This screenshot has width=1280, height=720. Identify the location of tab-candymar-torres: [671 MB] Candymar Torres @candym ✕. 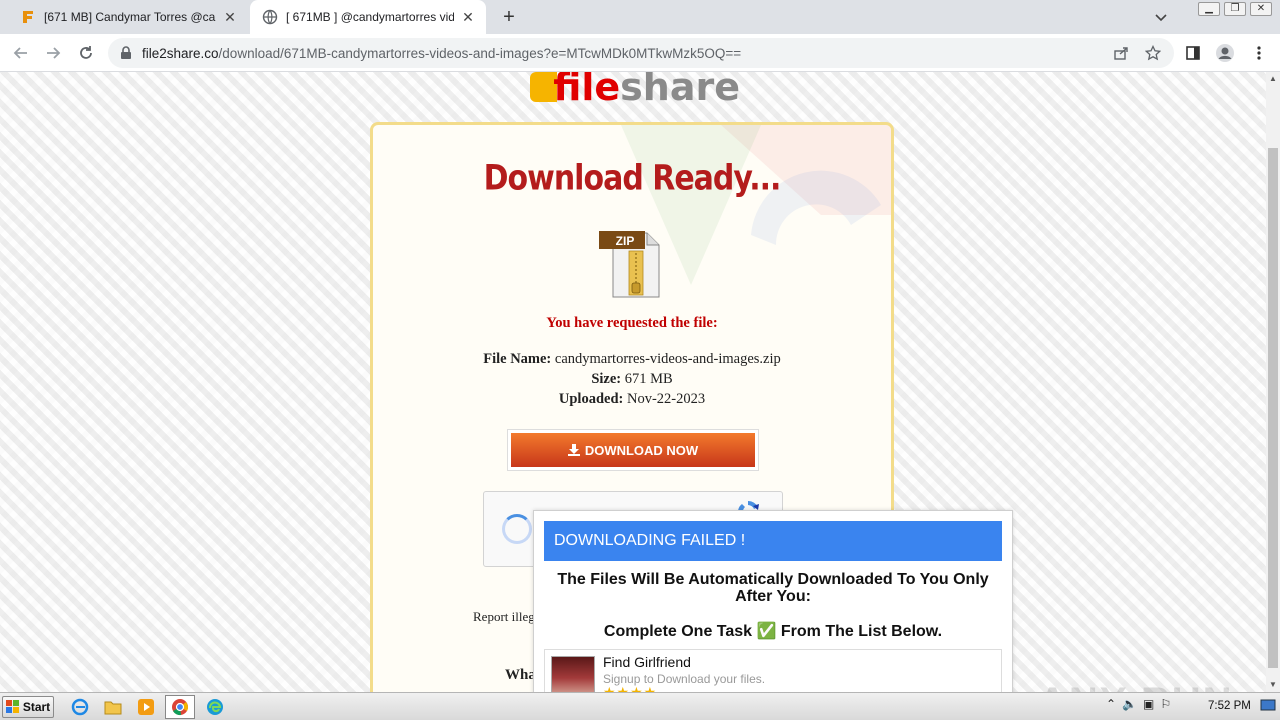
(128, 17).